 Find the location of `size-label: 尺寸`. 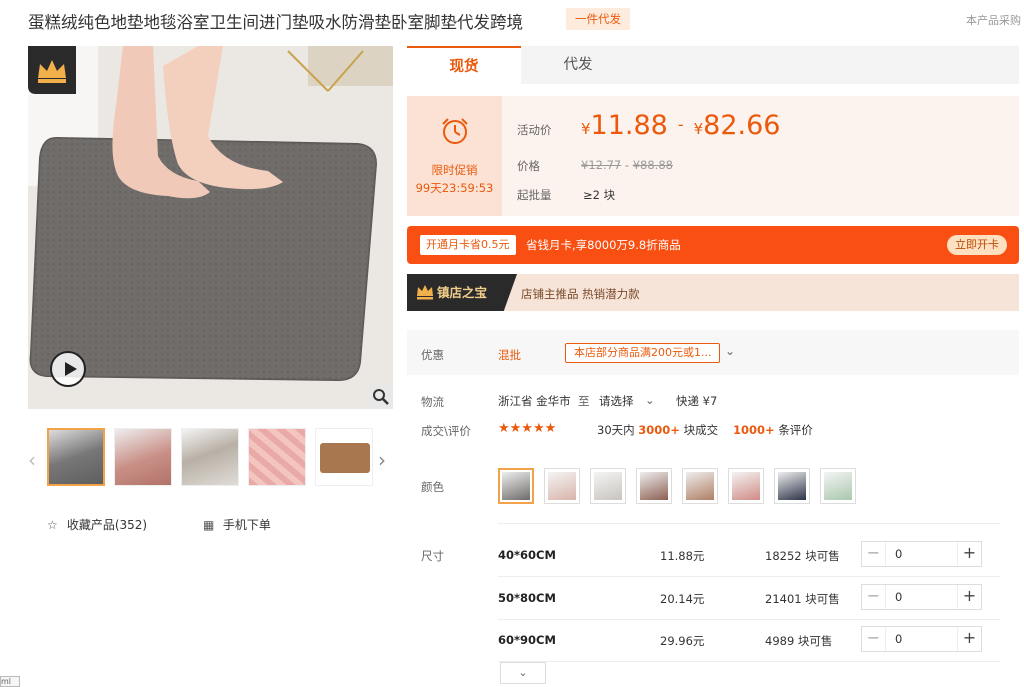

size-label: 尺寸 is located at coordinates (432, 556).